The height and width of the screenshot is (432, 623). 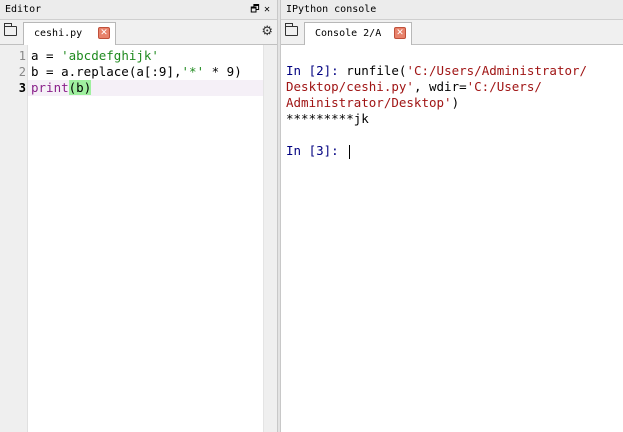 What do you see at coordinates (267, 9) in the screenshot?
I see `close-icon: ✕` at bounding box center [267, 9].